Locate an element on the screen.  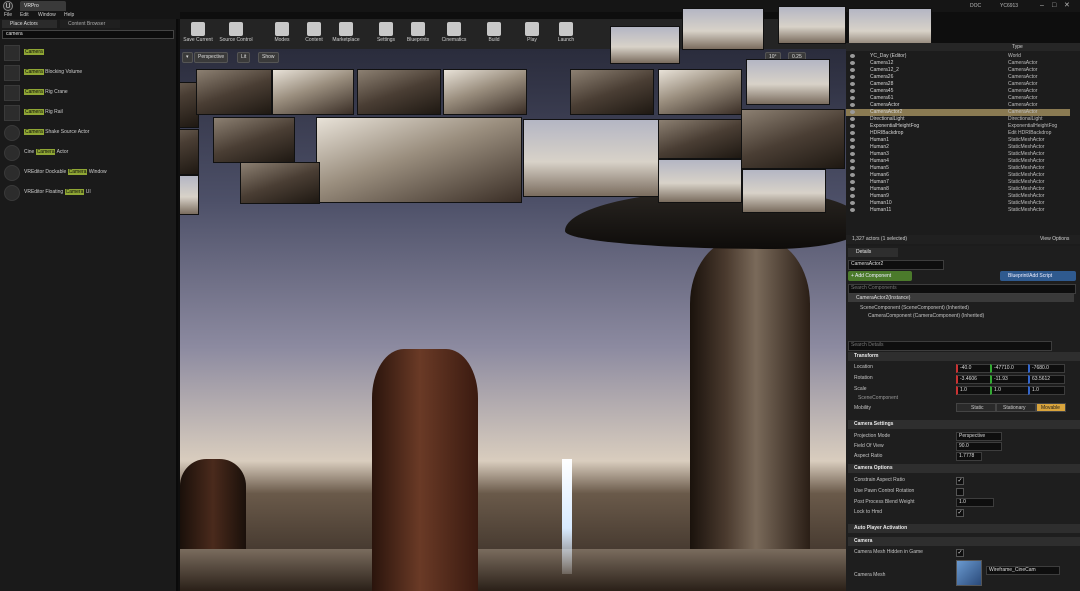
toolbar-button-marketplace: Marketplace is located at coordinates (346, 34).